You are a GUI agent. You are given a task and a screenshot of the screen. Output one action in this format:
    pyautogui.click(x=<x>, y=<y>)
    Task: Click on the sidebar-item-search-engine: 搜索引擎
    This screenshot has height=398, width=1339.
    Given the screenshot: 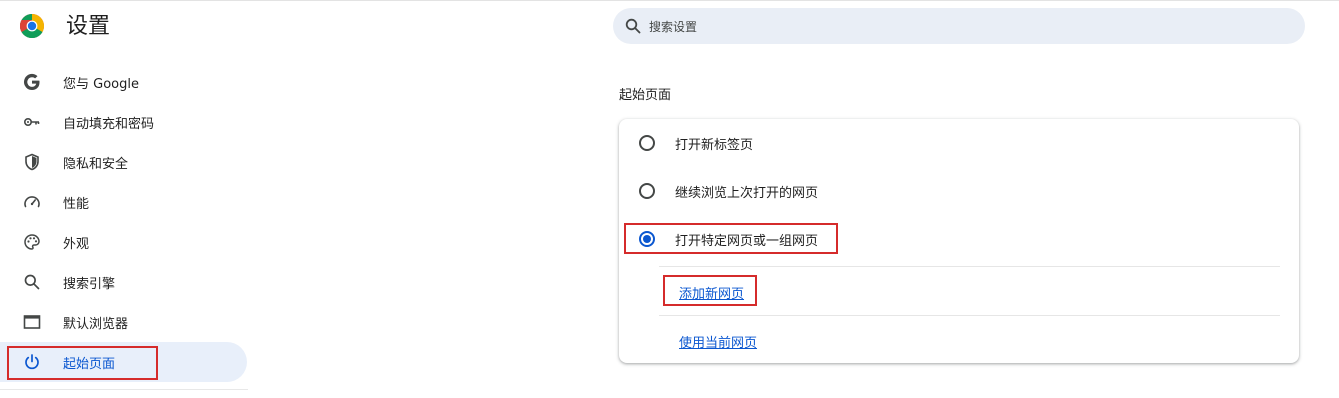 What is the action you would take?
    pyautogui.click(x=124, y=282)
    